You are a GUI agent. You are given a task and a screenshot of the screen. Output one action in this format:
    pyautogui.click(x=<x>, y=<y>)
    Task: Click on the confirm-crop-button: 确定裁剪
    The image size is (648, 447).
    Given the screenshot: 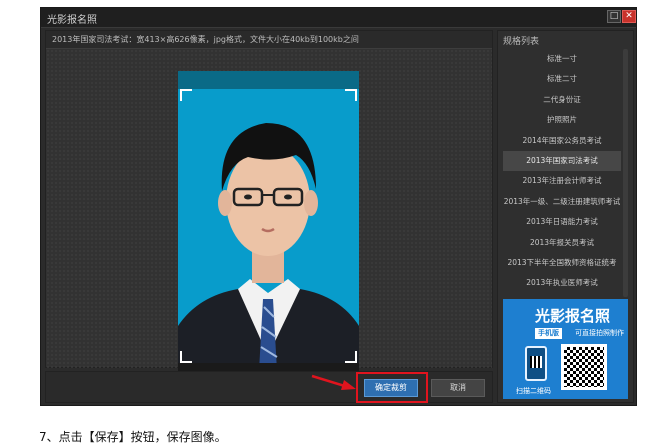 What is the action you would take?
    pyautogui.click(x=391, y=388)
    